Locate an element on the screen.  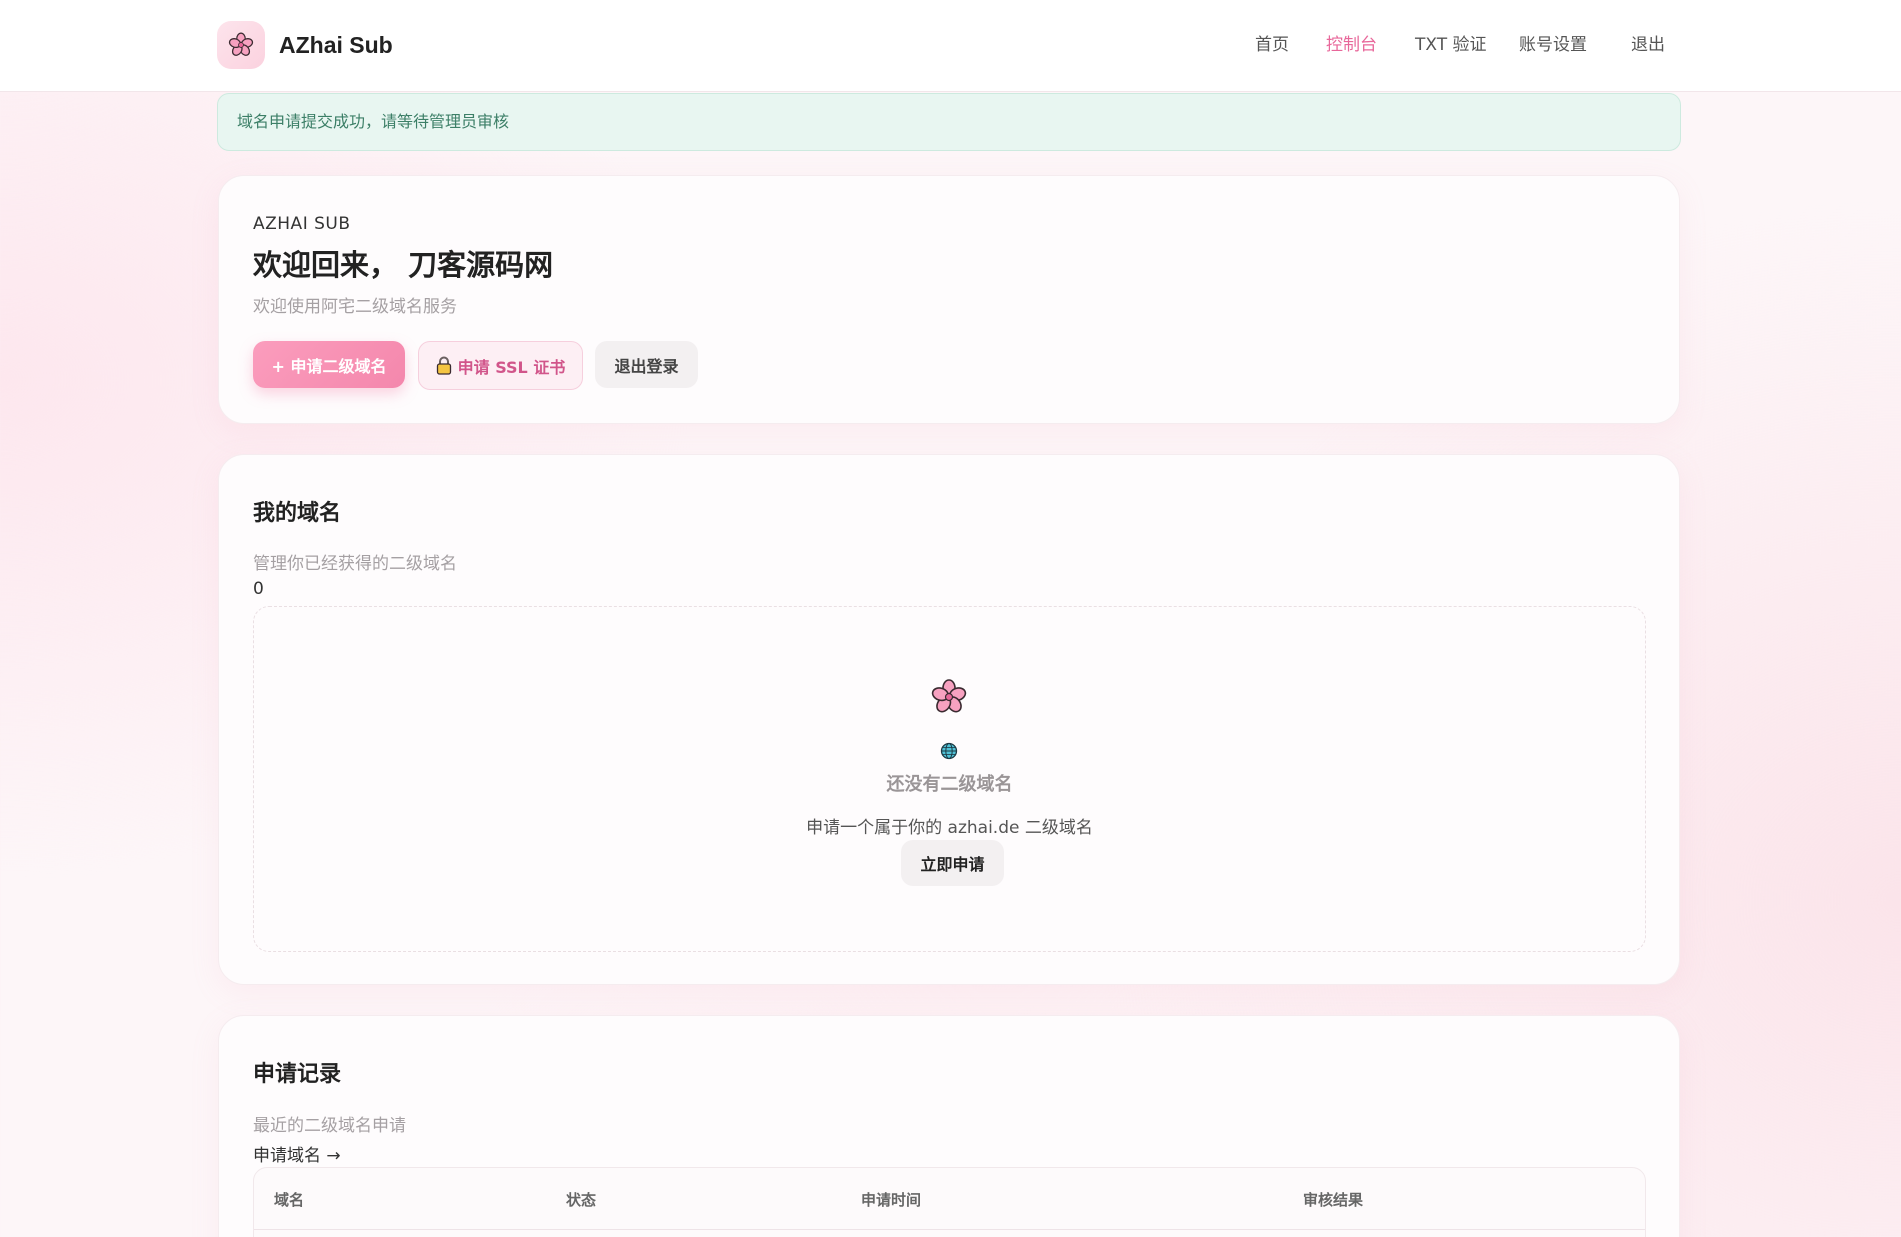
my-domains-title: 我的域名 is located at coordinates (297, 513).